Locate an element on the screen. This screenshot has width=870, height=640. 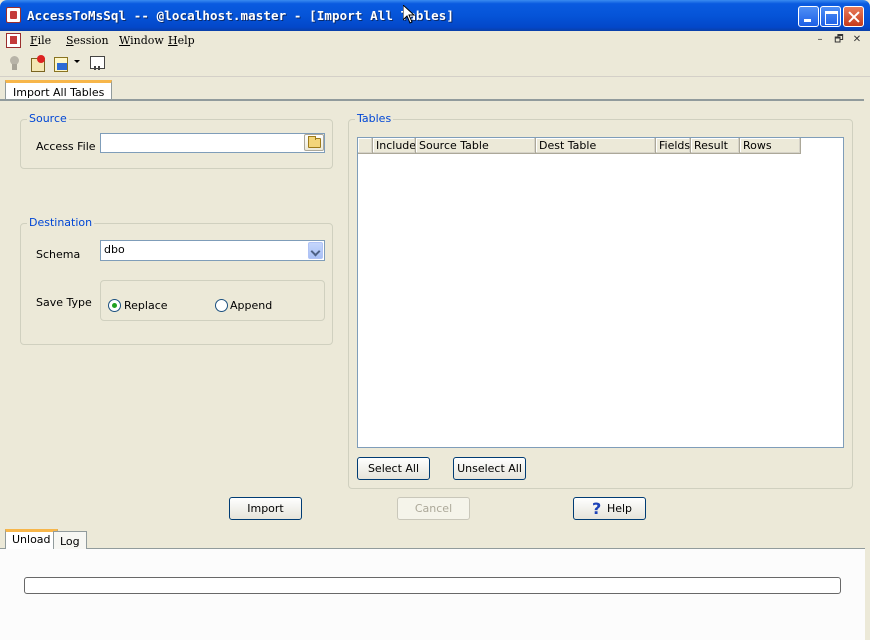
column-header-fields: Fields is located at coordinates (673, 146).